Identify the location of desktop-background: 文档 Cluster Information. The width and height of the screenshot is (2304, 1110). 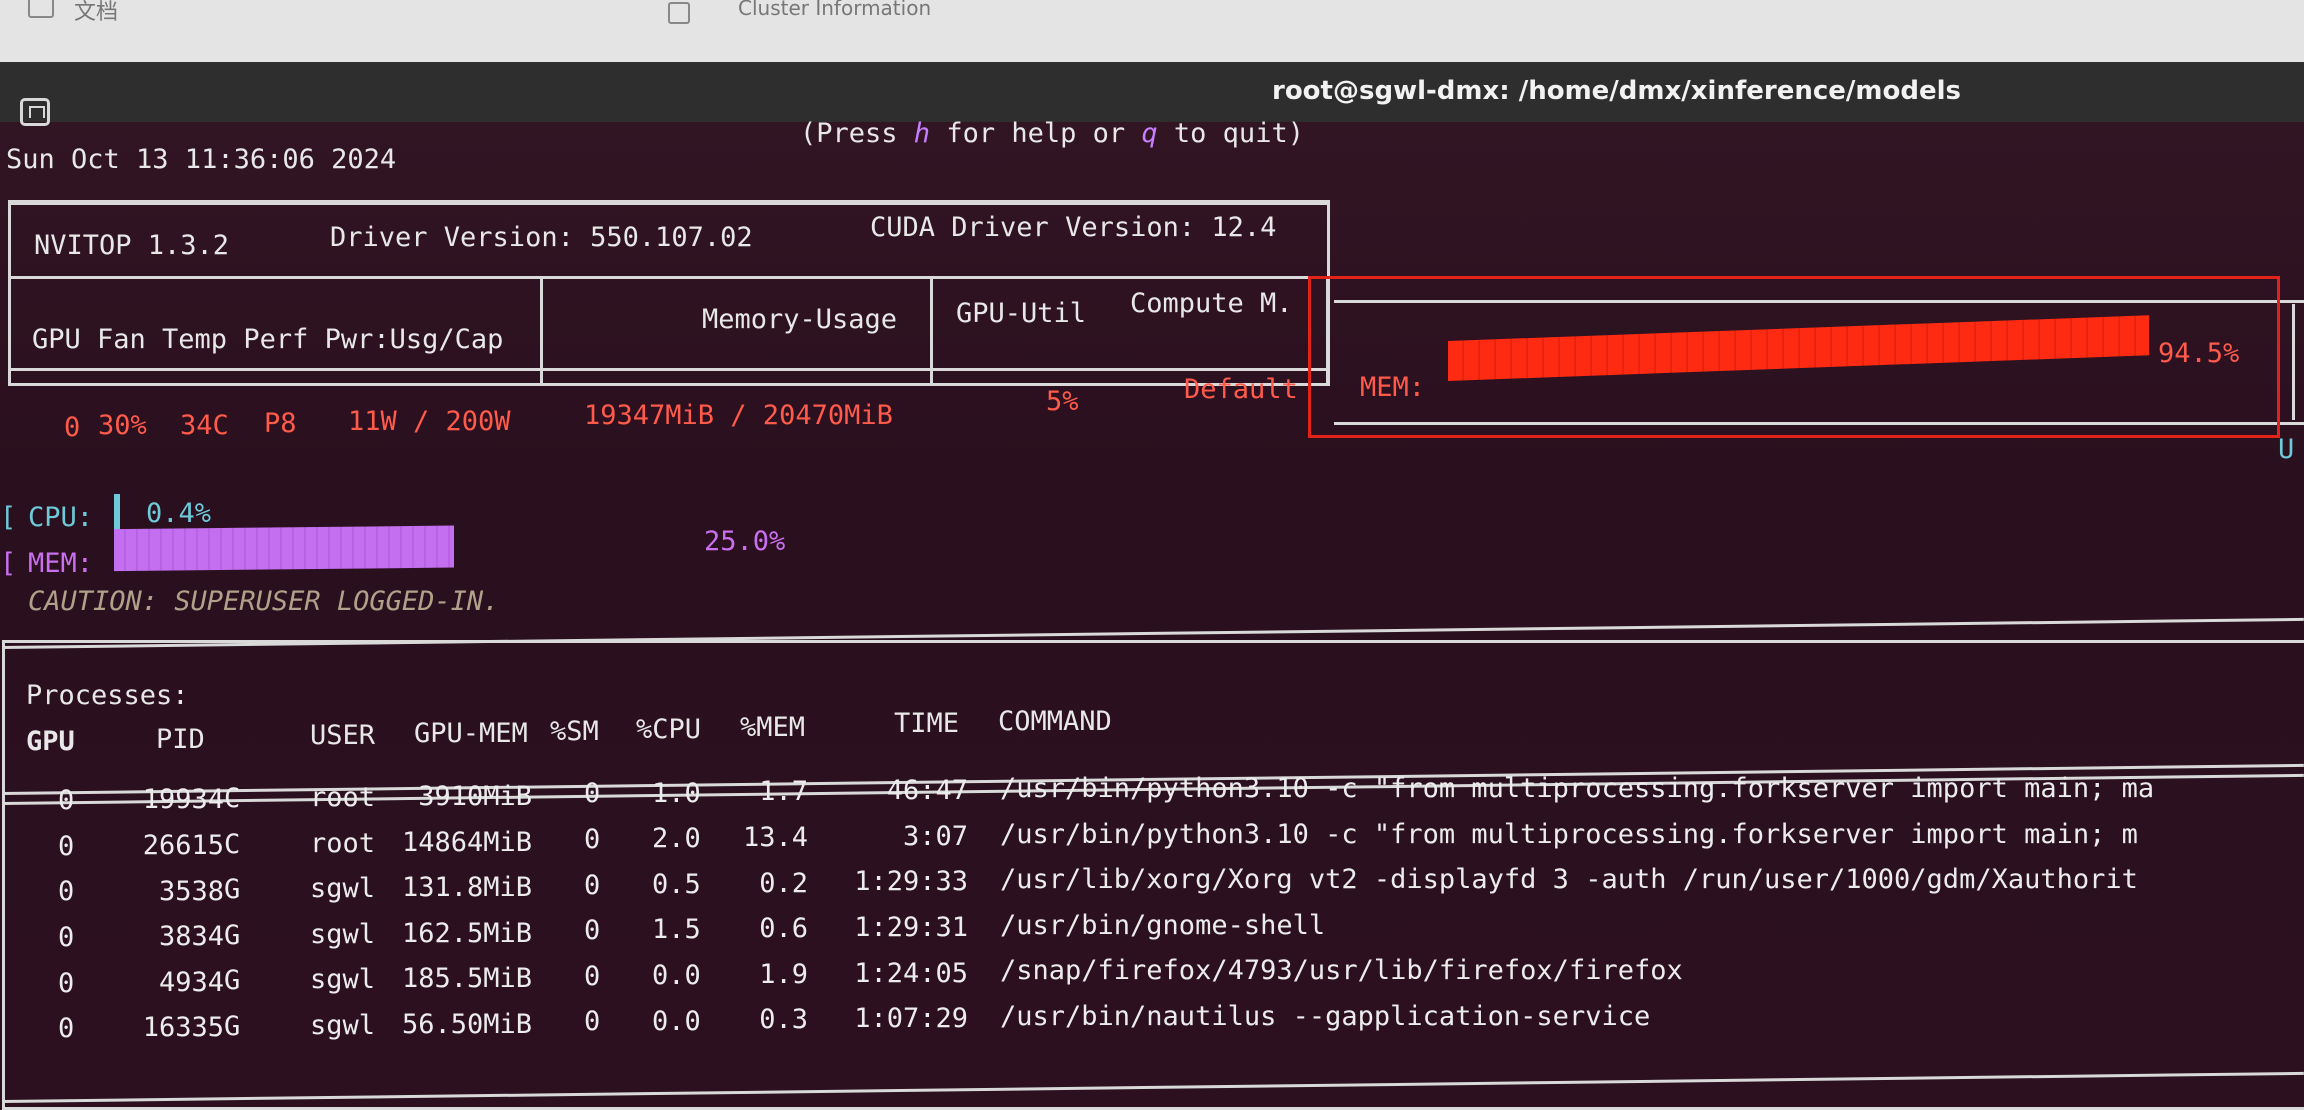
(1152, 35).